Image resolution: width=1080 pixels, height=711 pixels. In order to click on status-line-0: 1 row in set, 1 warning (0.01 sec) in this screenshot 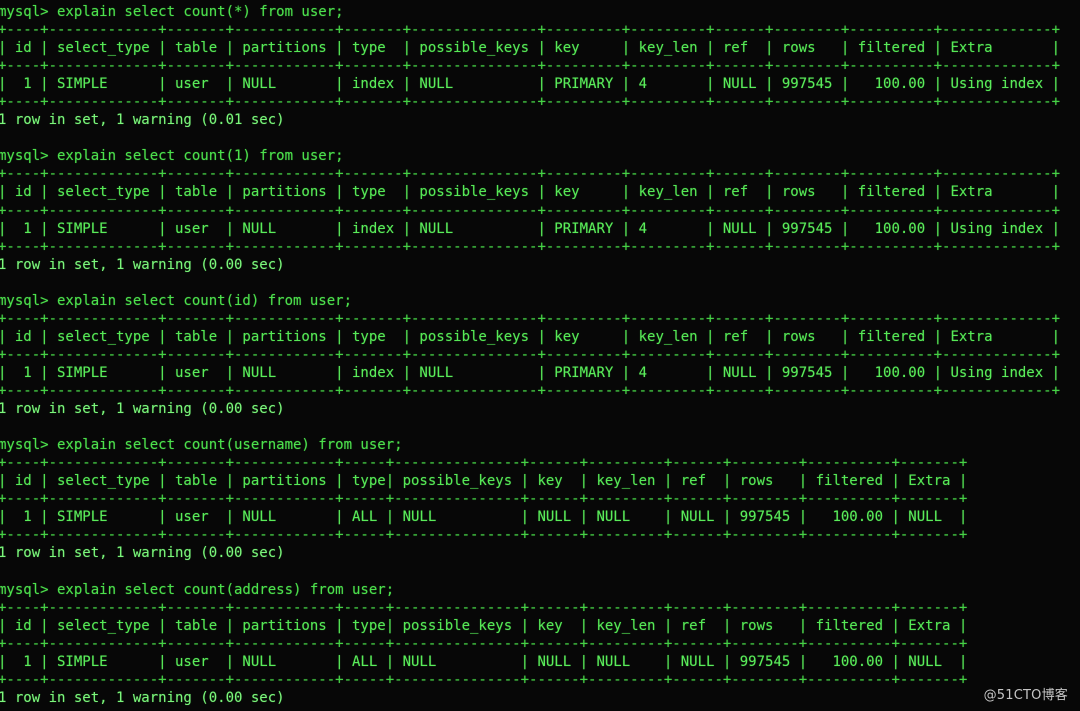, I will do `click(142, 120)`.